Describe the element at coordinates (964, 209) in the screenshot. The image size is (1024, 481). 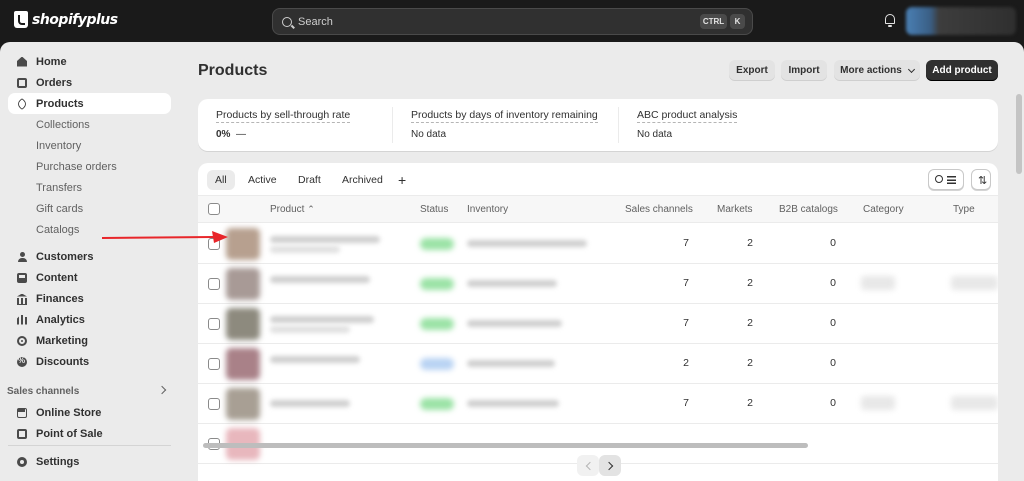
I see `column-header-type: Type` at that location.